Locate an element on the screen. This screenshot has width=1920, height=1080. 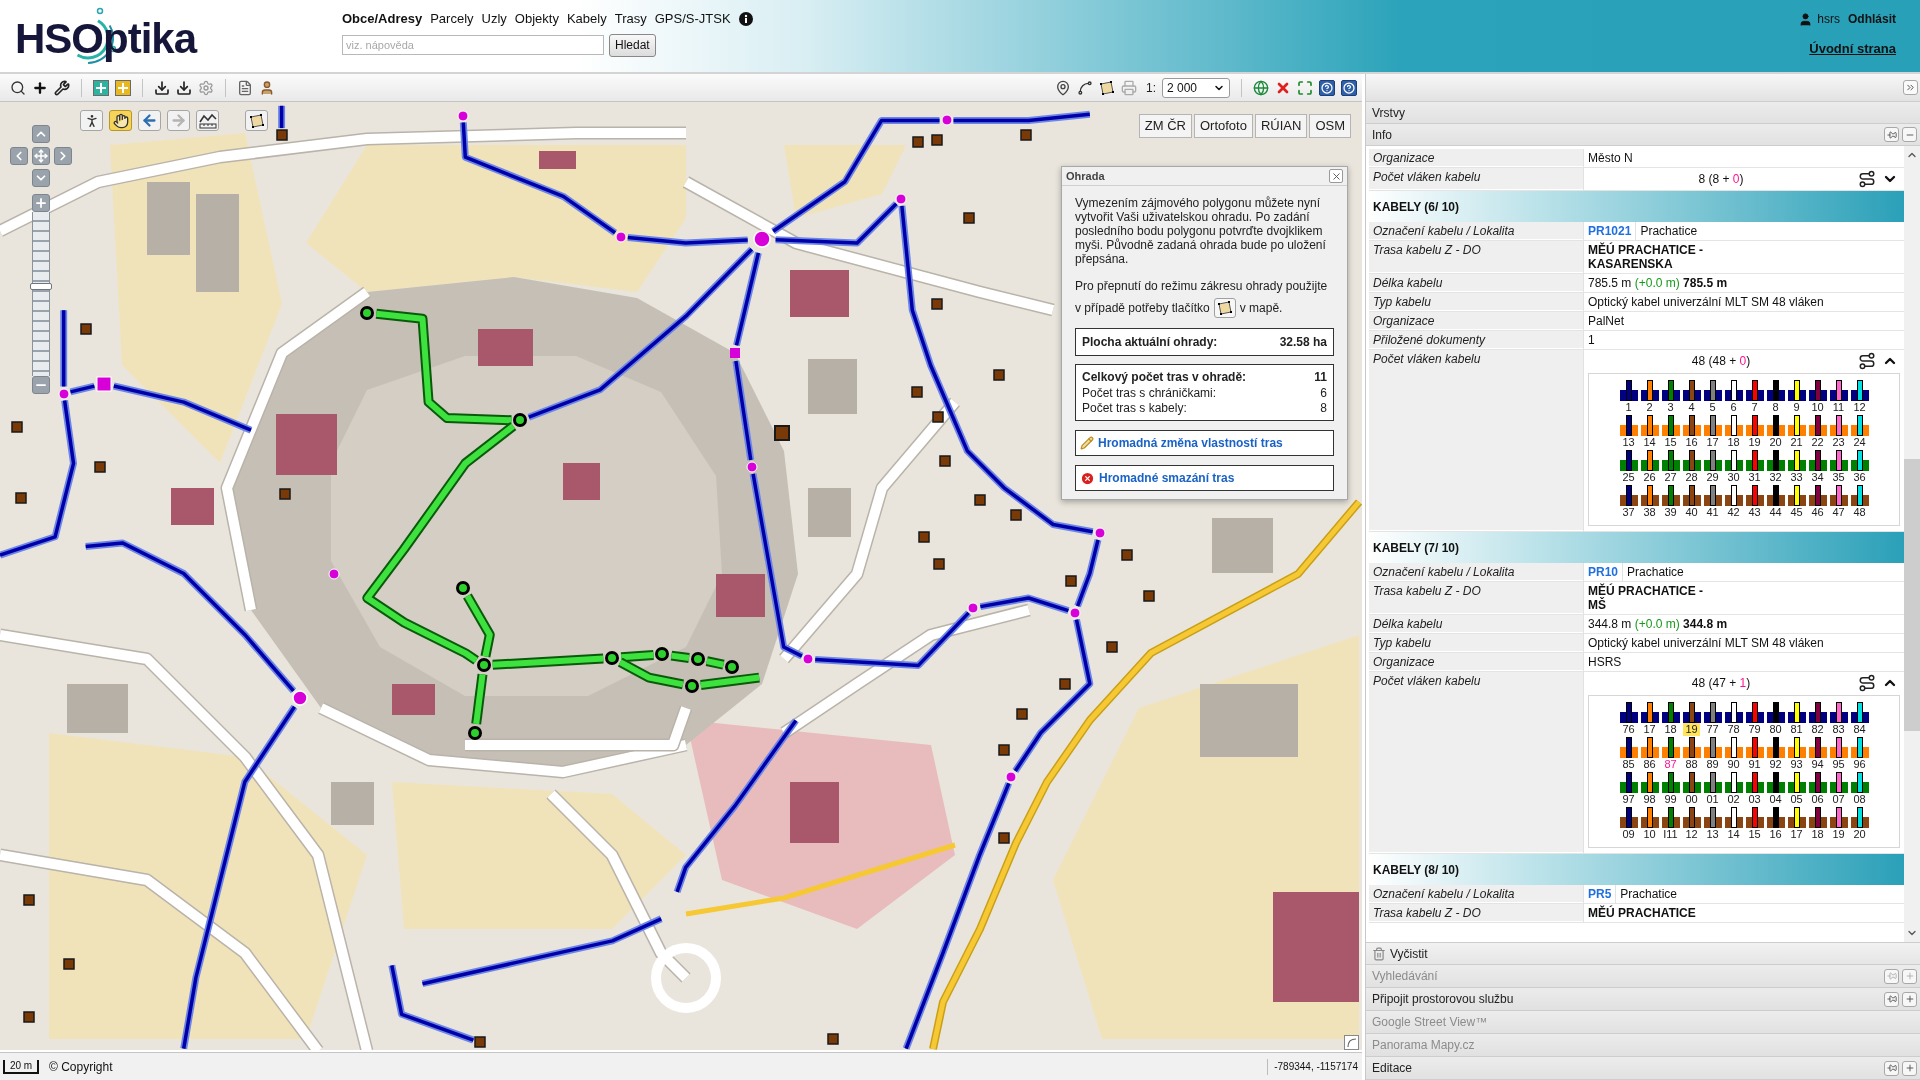
pan-up-button is located at coordinates (41, 134).